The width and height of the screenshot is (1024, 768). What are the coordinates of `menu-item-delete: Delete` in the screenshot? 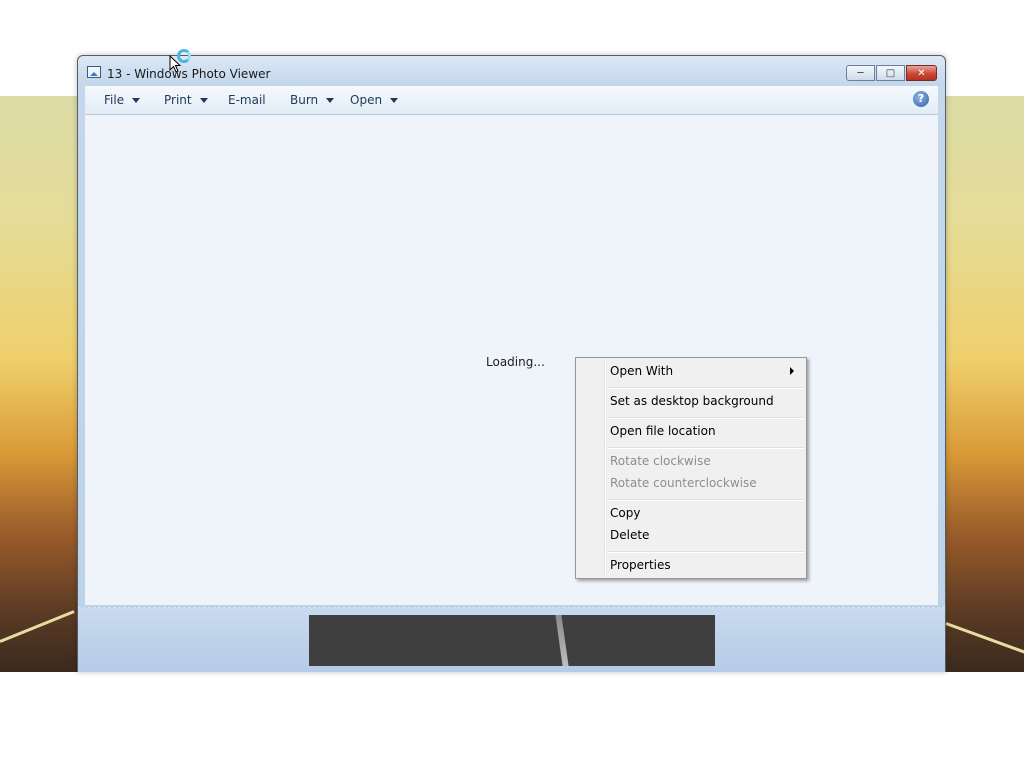 It's located at (629, 535).